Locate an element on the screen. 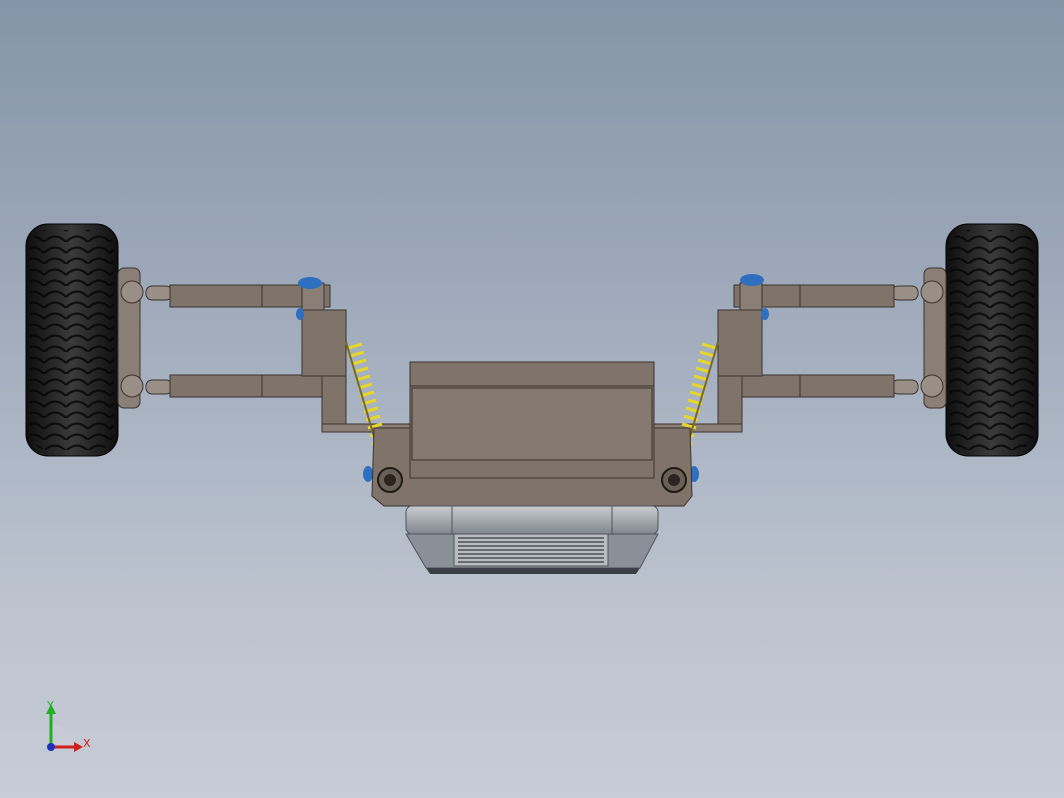 Image resolution: width=1064 pixels, height=798 pixels. triad-x-label: X is located at coordinates (87, 743).